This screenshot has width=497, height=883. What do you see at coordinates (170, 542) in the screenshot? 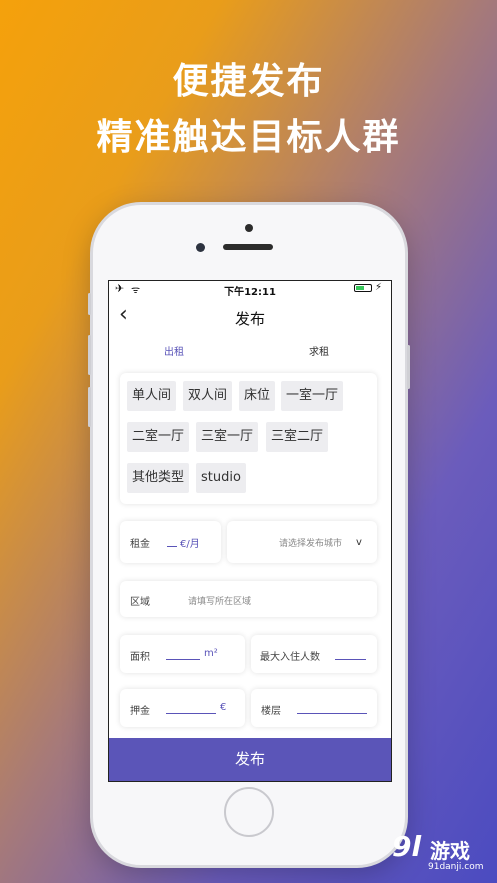
I see `rent-field: 租金 €/月` at bounding box center [170, 542].